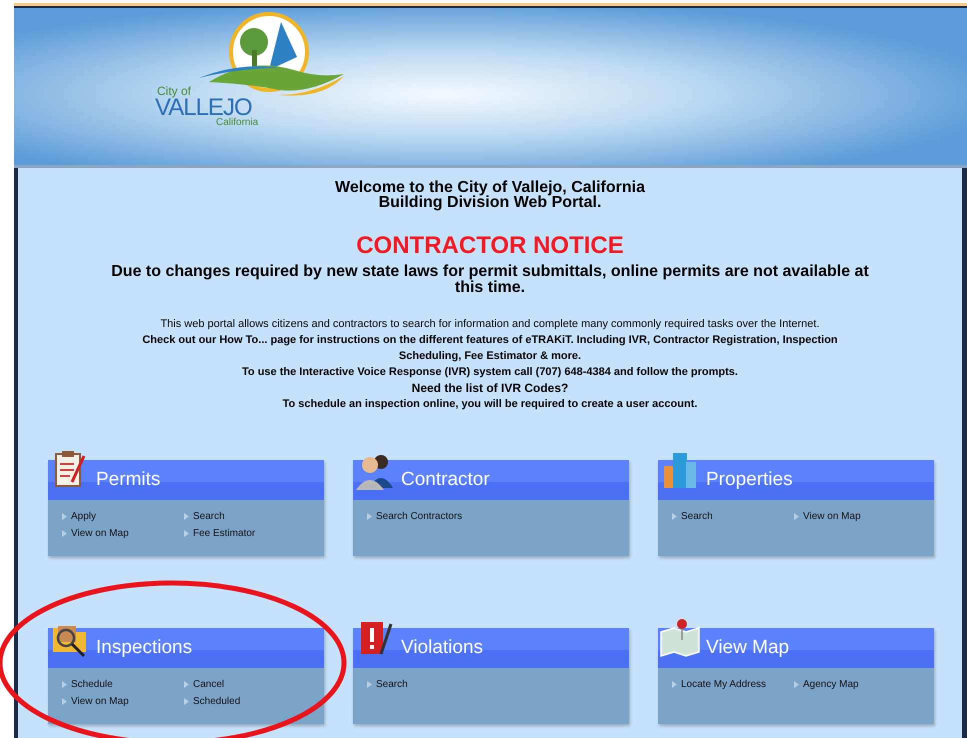 The height and width of the screenshot is (738, 967). I want to click on welcome-heading: Welcome to the City of Vallejo, California, so click(490, 187).